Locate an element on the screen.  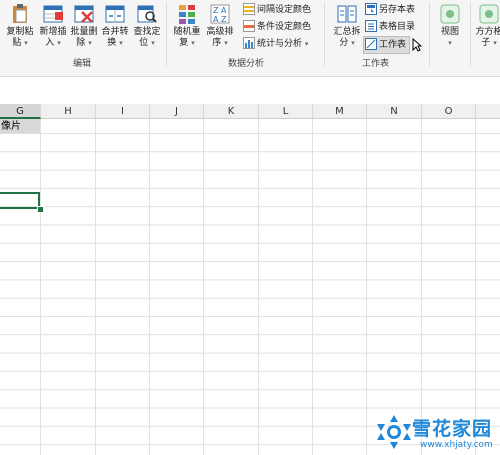
merge-convert-button: 合并转 换 ▾ is located at coordinates (115, 28).